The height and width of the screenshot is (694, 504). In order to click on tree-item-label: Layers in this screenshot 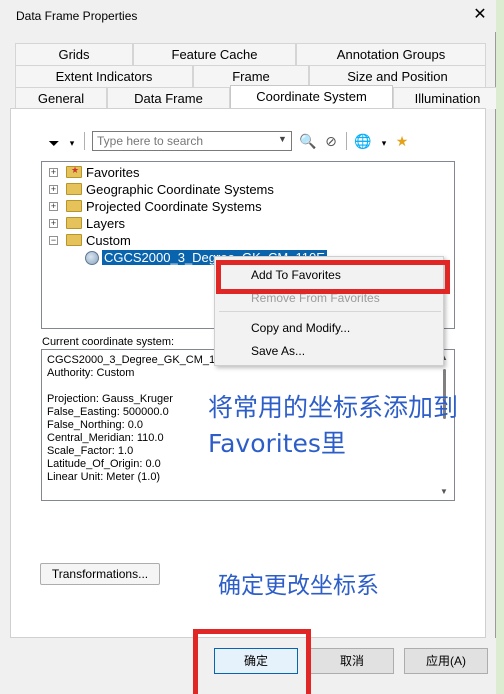, I will do `click(106, 223)`.